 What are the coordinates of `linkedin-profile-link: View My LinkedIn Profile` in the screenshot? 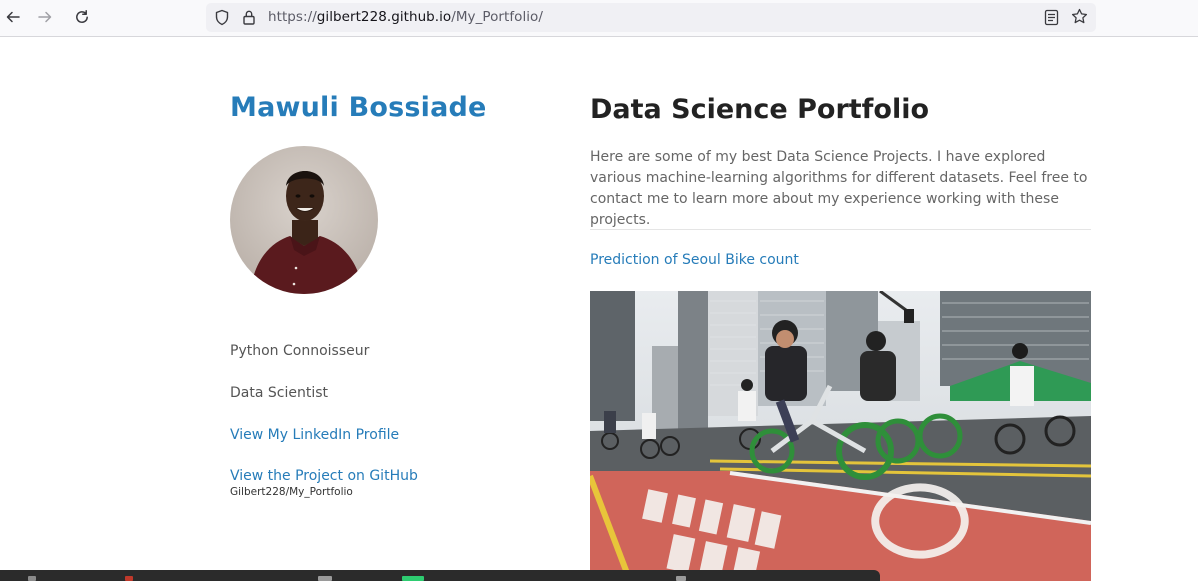 It's located at (314, 435).